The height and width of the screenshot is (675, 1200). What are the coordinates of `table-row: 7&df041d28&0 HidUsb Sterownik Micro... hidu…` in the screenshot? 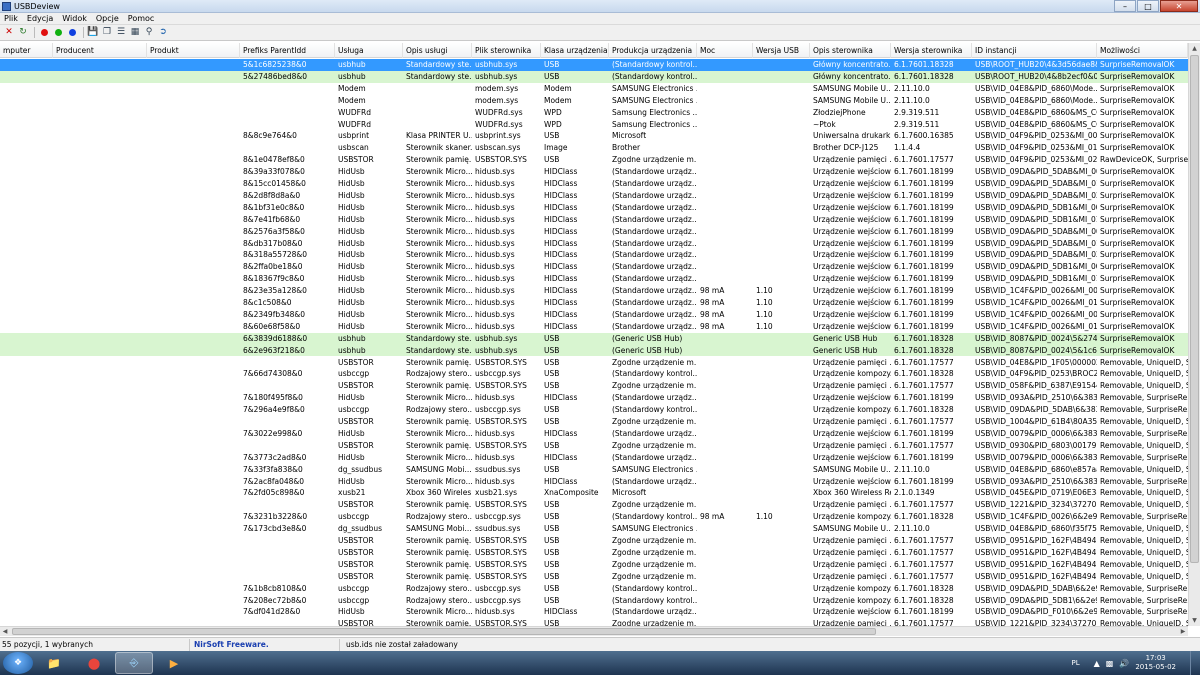 It's located at (594, 612).